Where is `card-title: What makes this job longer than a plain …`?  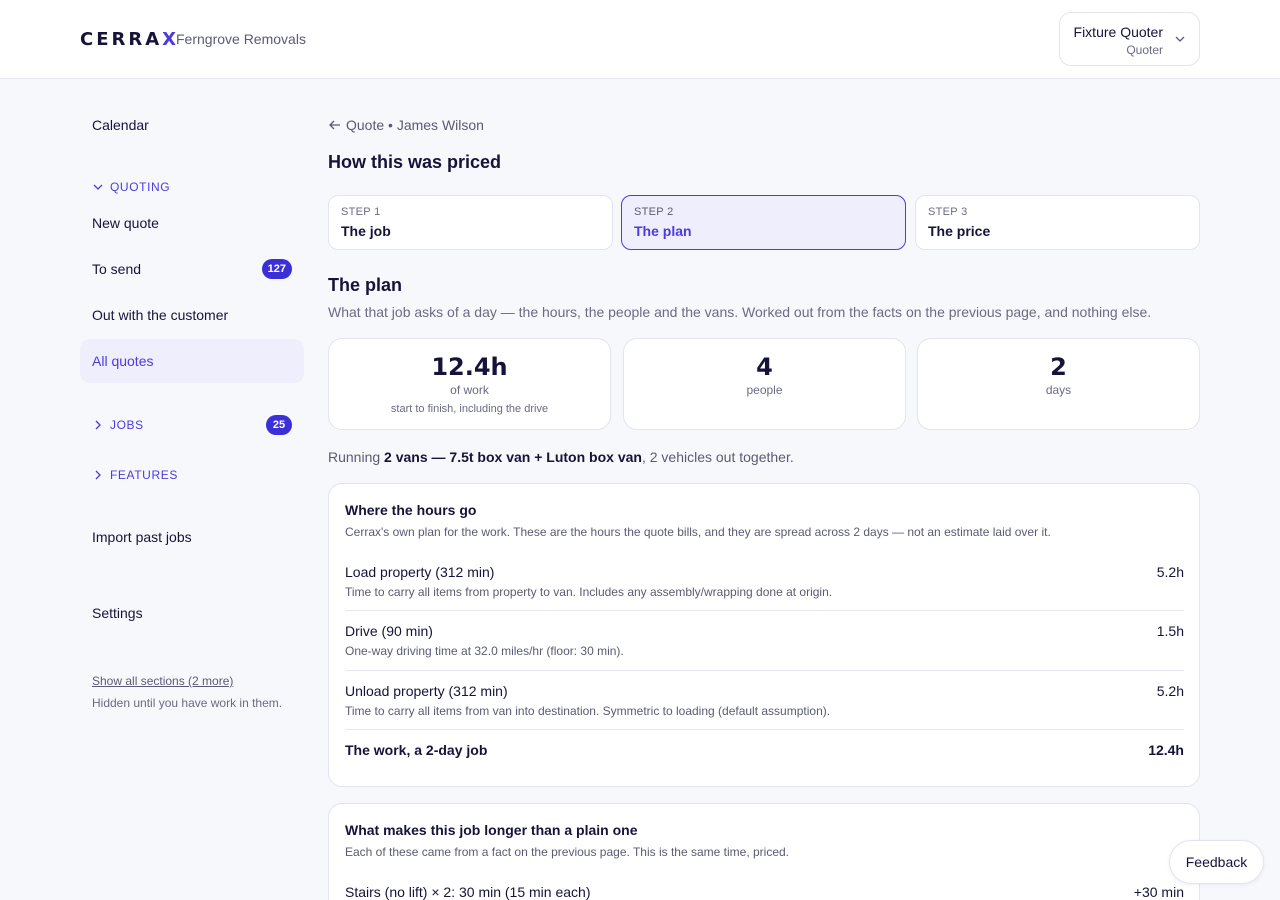 card-title: What makes this job longer than a plain … is located at coordinates (491, 830).